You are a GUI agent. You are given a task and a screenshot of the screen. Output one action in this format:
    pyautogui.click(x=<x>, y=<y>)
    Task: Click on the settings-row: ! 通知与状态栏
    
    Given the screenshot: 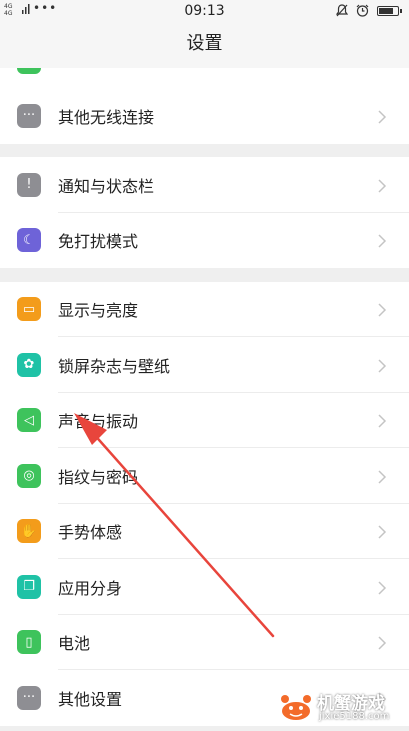 What is the action you would take?
    pyautogui.click(x=204, y=185)
    